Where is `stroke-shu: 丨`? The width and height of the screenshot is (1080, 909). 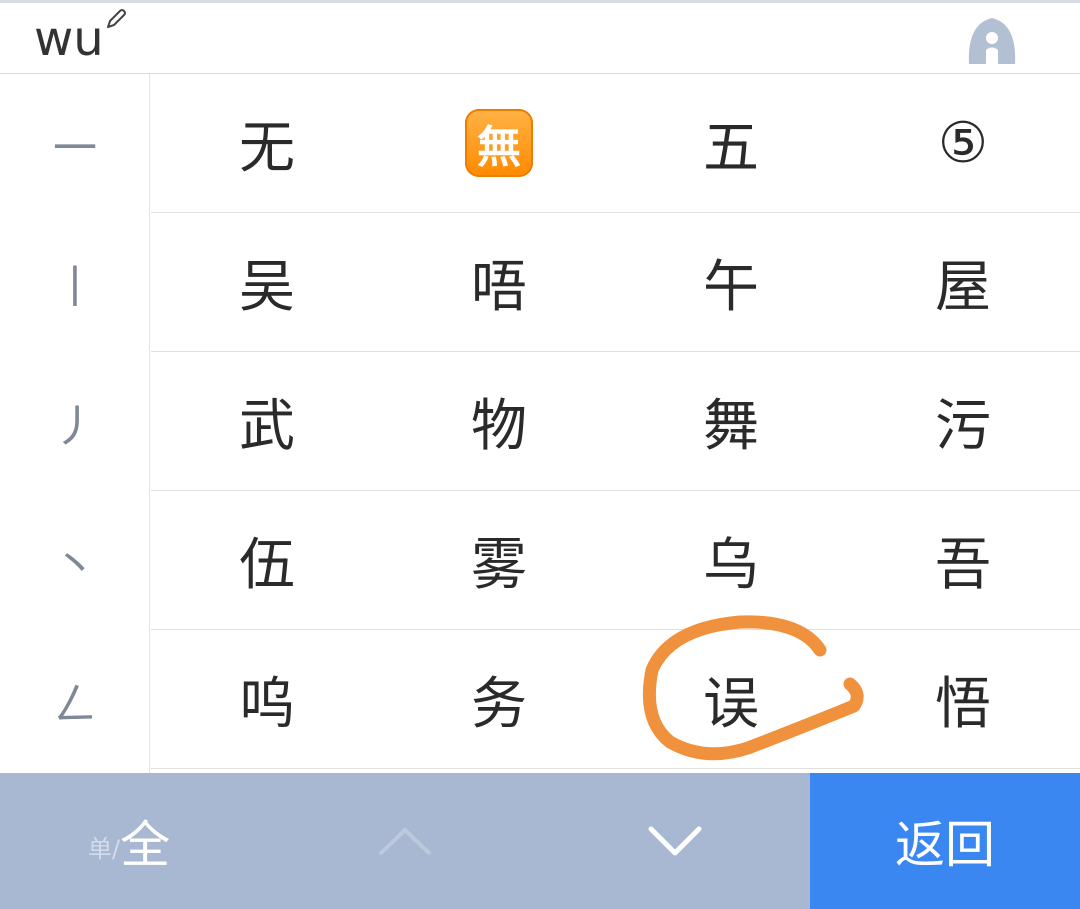 stroke-shu: 丨 is located at coordinates (75, 282).